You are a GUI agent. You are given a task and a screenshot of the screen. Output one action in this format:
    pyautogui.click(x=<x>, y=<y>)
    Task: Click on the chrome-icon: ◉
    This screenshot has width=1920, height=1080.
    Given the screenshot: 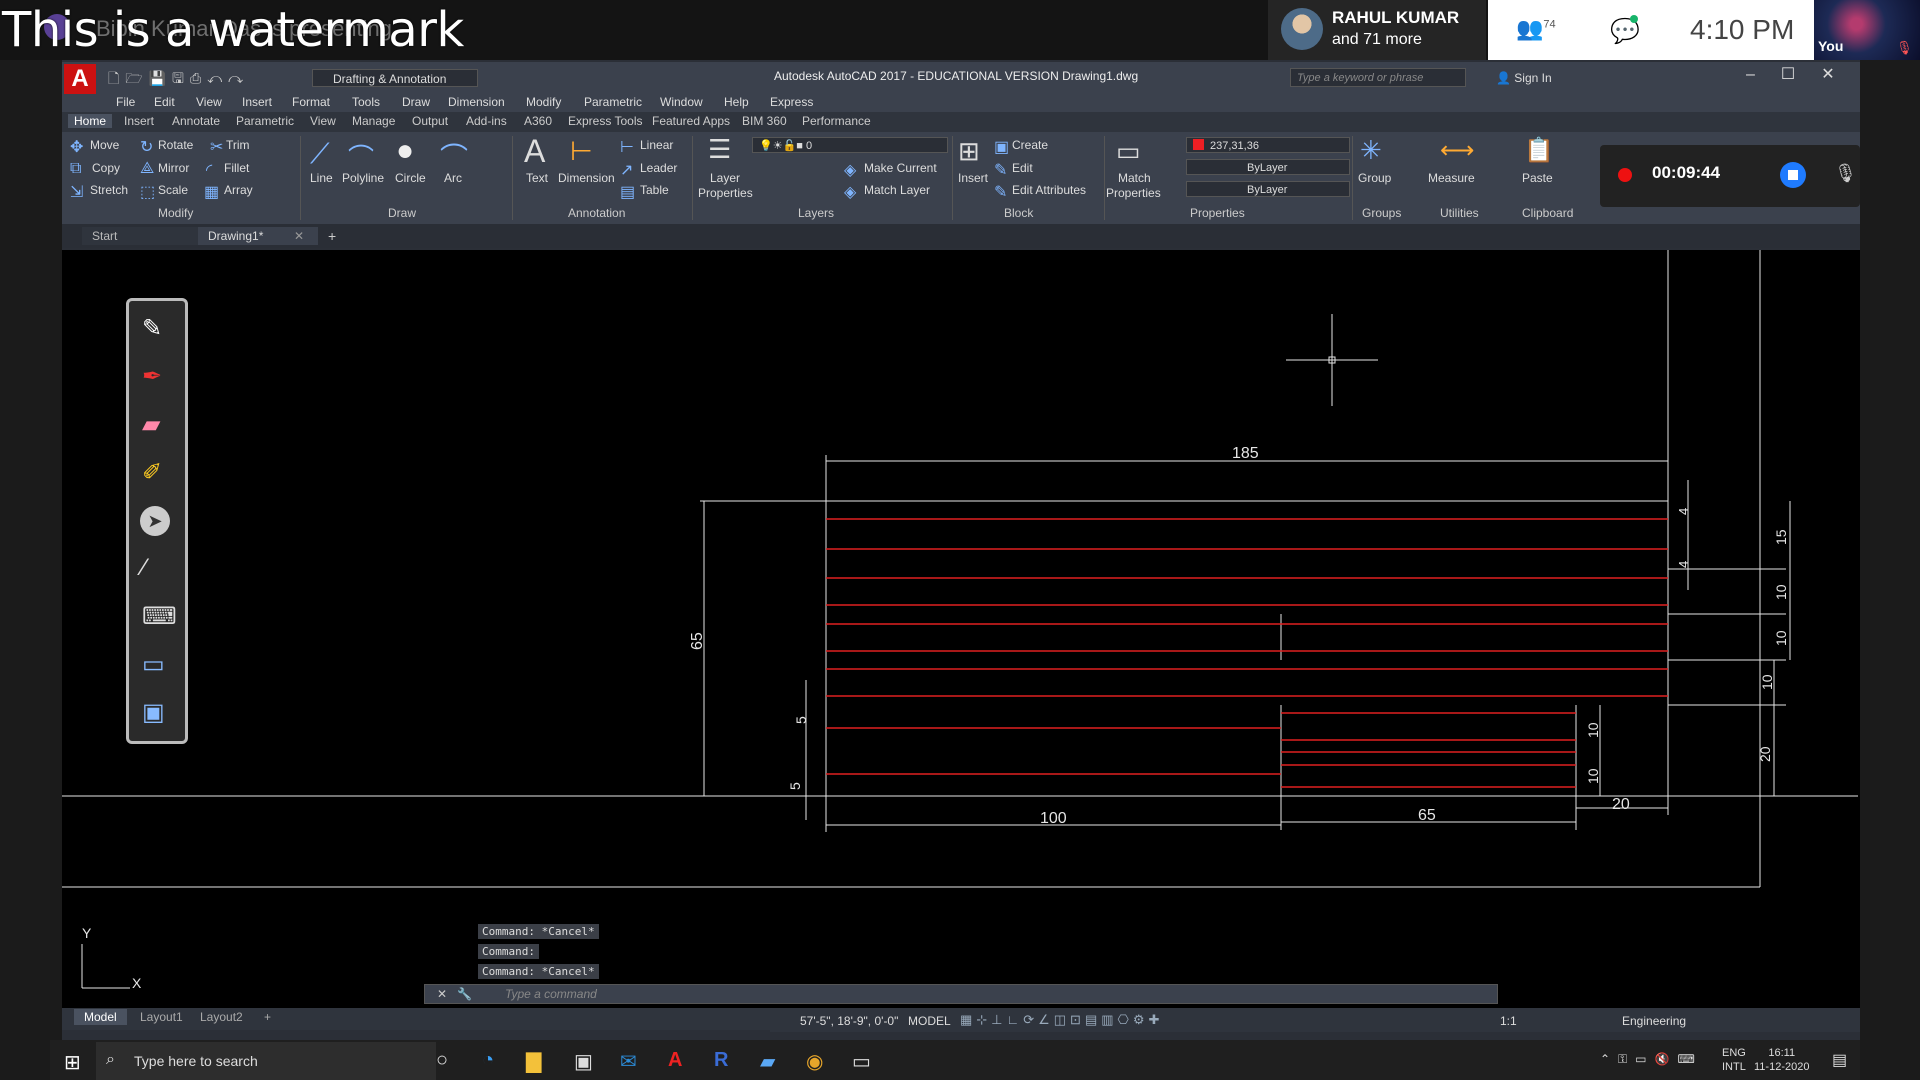 What is the action you would take?
    pyautogui.click(x=814, y=1061)
    